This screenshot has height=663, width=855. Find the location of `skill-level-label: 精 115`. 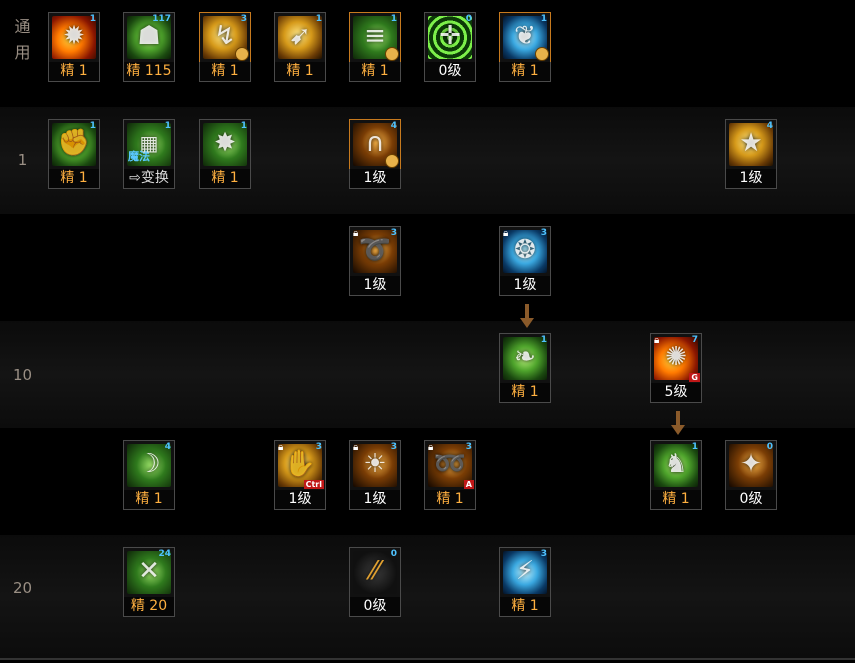

skill-level-label: 精 115 is located at coordinates (149, 72).